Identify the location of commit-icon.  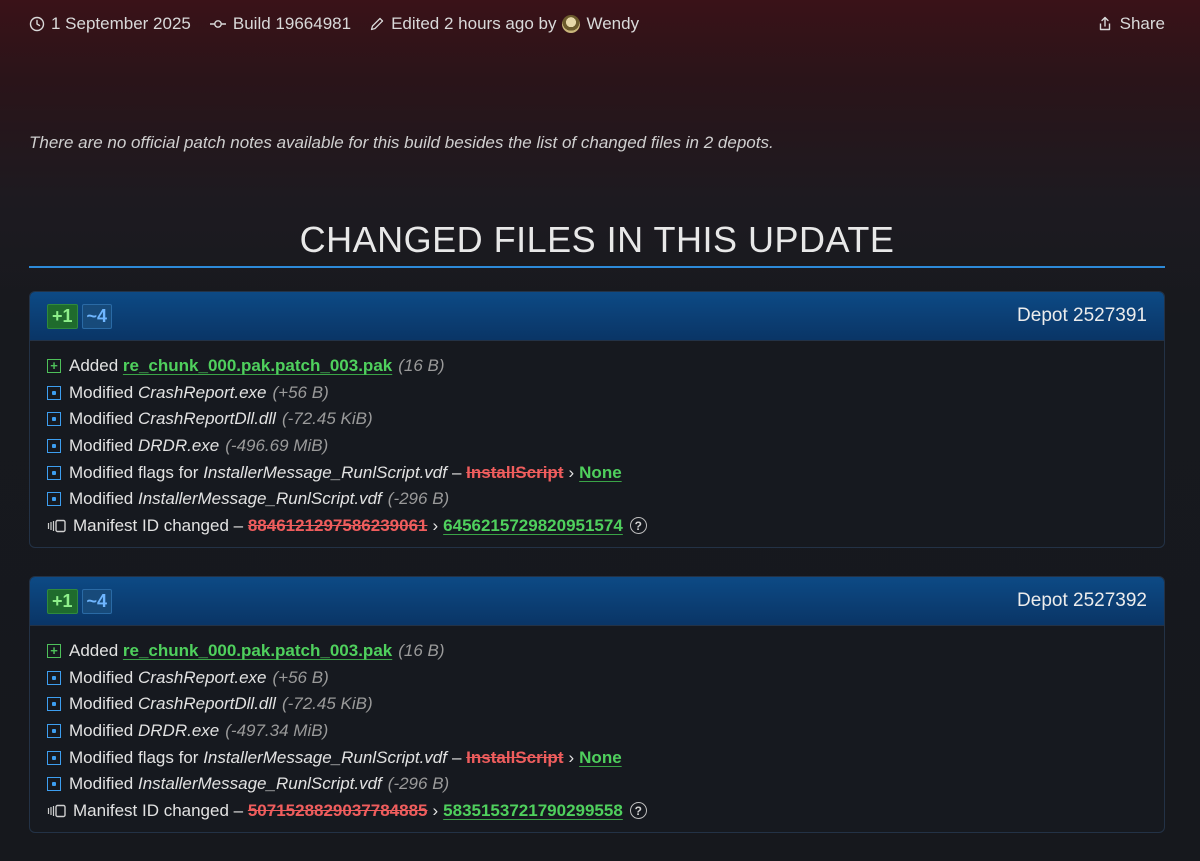
(217, 24).